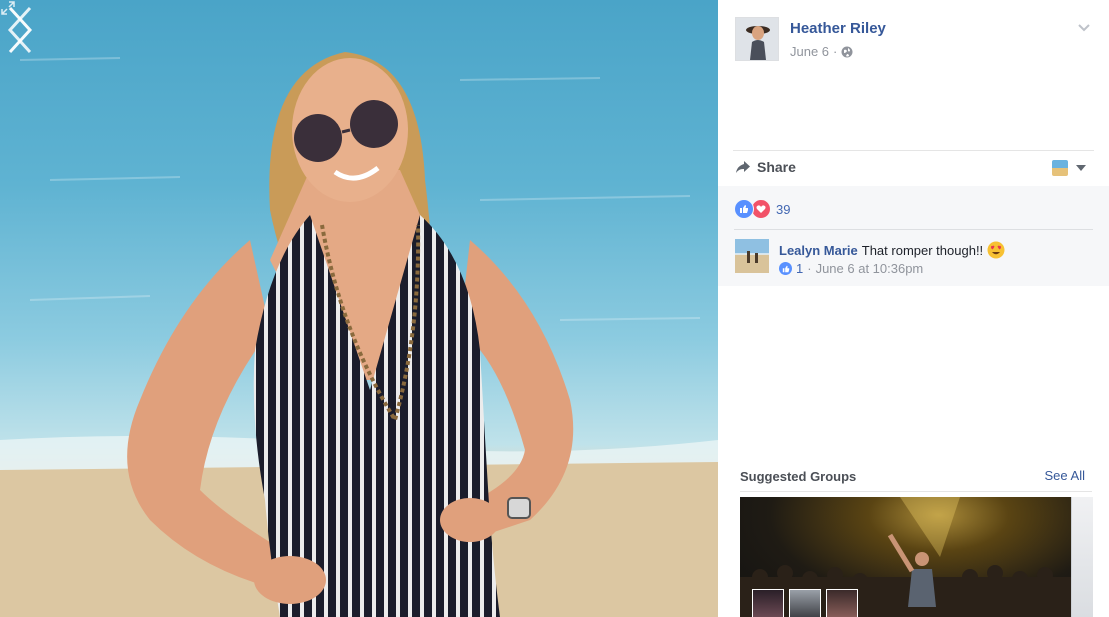  I want to click on reactions-summary: 39, so click(762, 209).